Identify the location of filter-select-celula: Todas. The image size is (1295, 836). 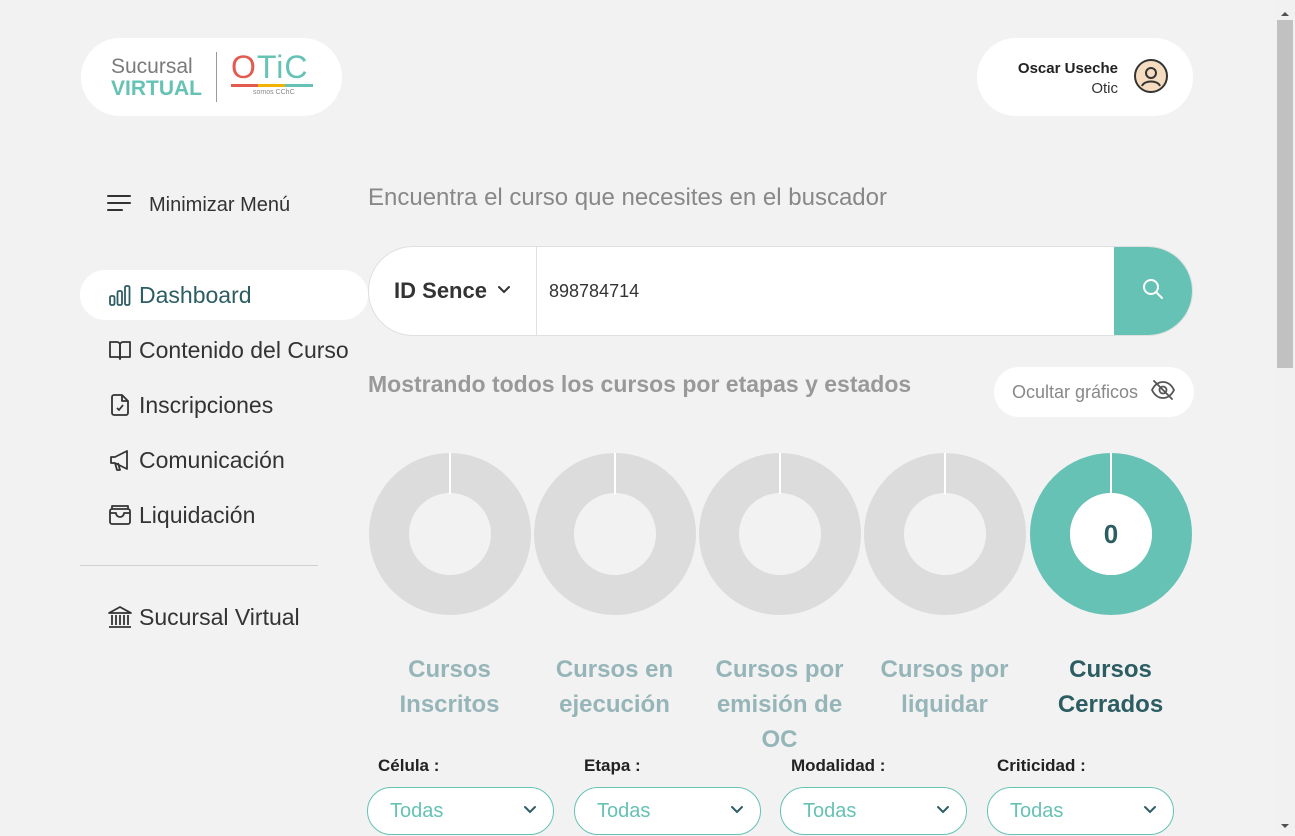
(460, 811).